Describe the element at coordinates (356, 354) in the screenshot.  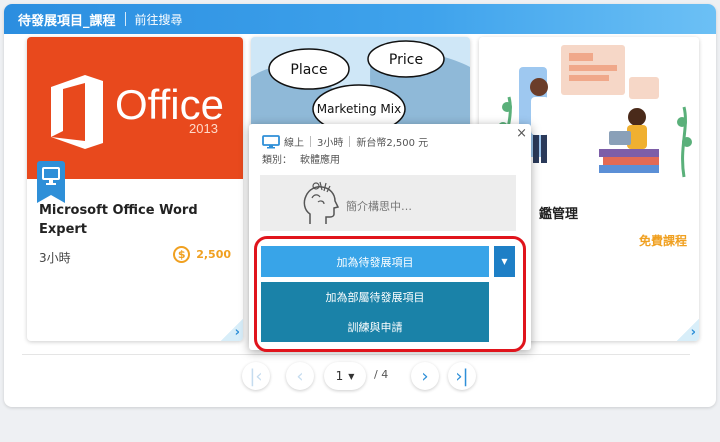
I see `divider` at that location.